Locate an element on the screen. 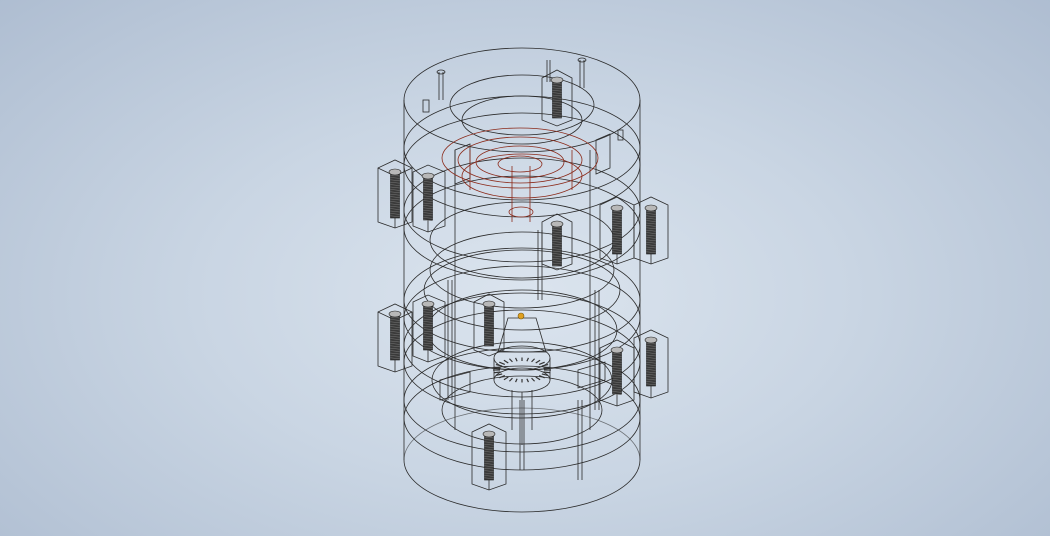 Image resolution: width=1050 pixels, height=536 pixels. bolt-inner-left is located at coordinates (489, 323).